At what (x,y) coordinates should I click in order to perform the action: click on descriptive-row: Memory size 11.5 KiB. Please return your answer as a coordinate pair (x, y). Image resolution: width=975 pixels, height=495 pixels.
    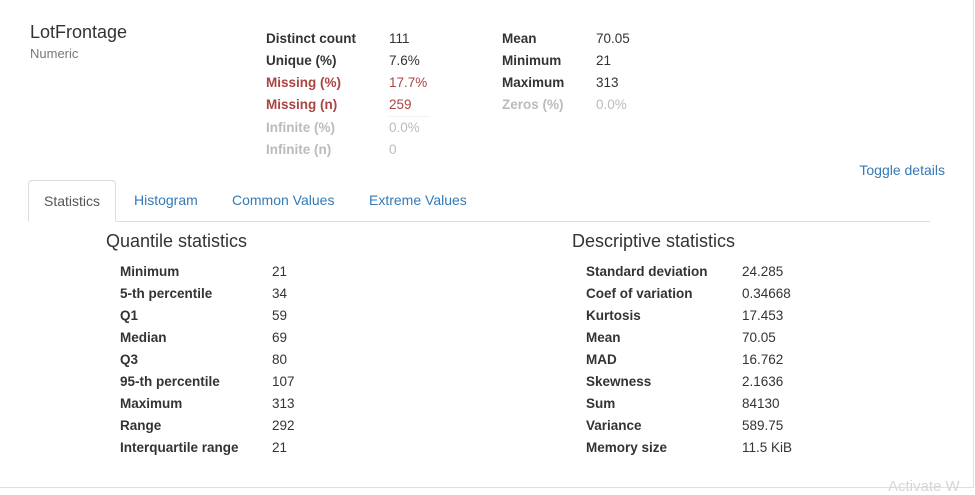
    Looking at the image, I should click on (689, 448).